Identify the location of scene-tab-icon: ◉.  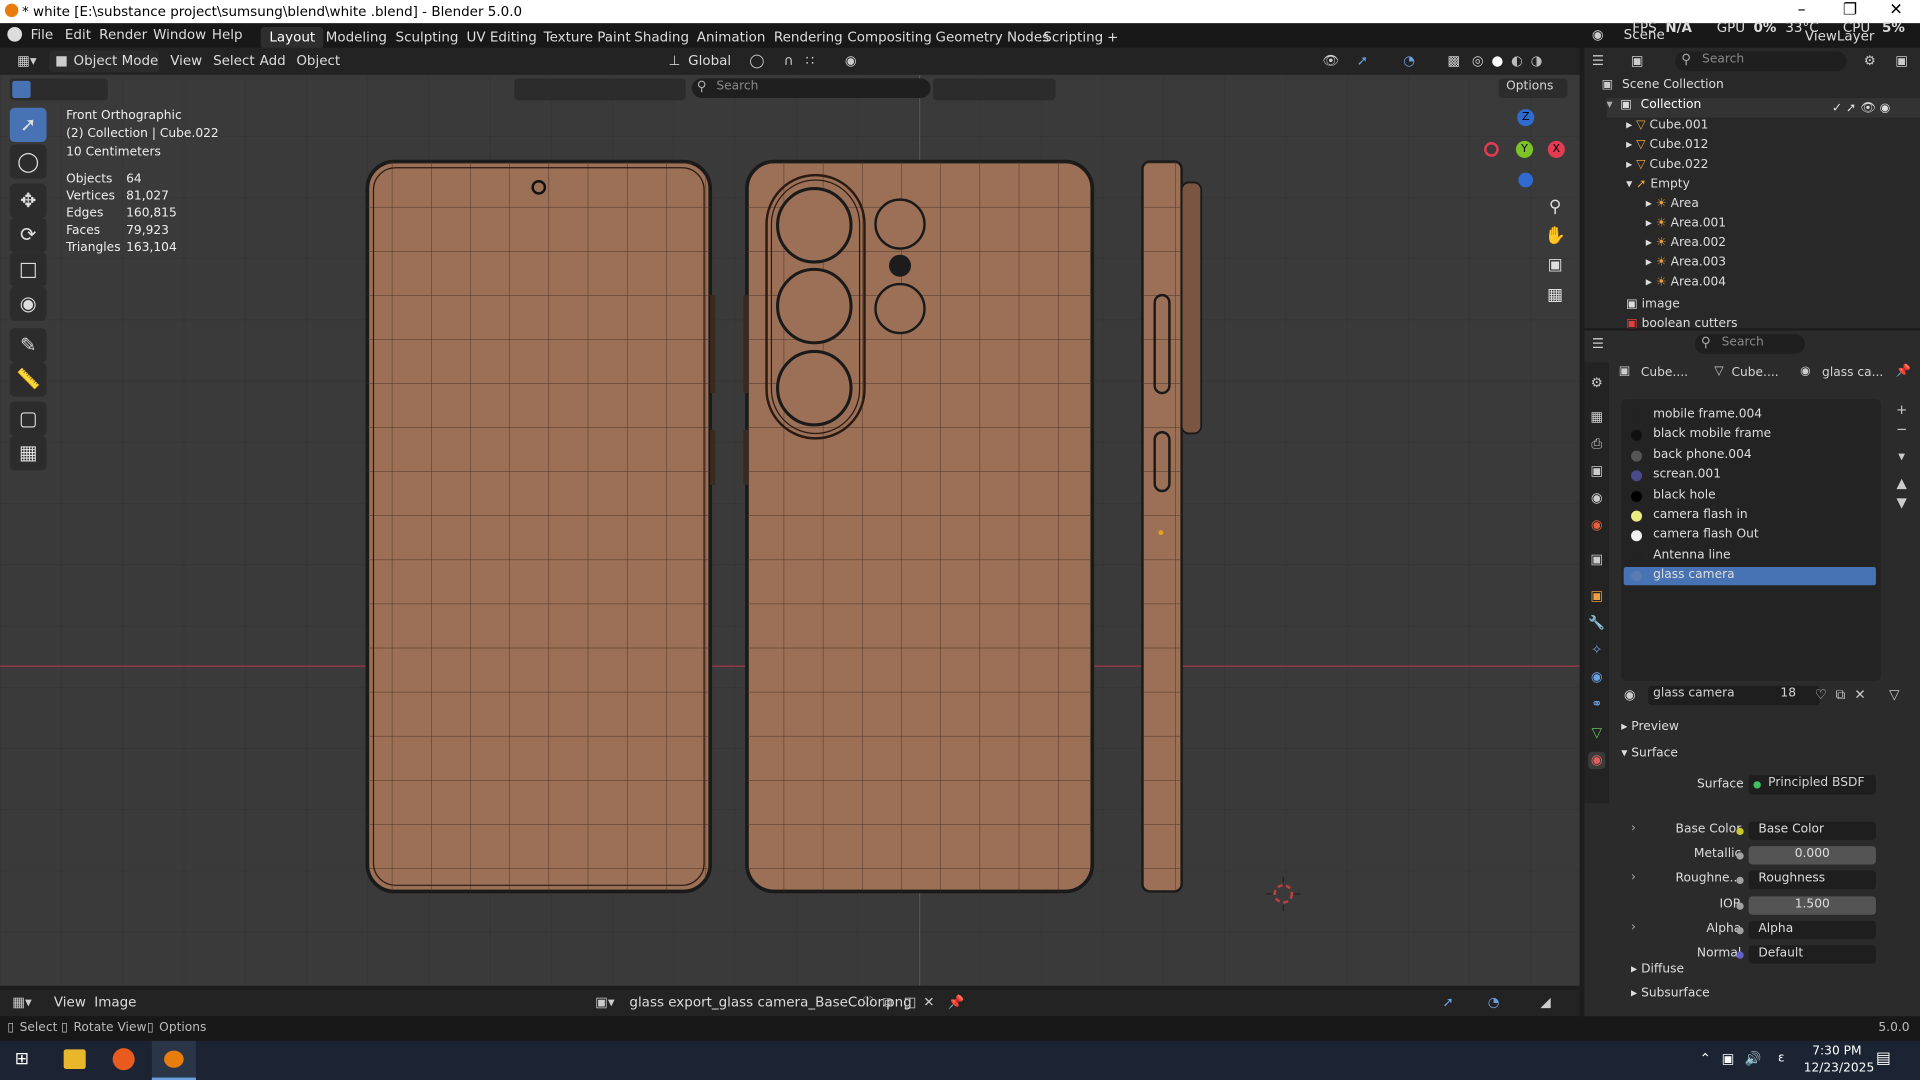
(1596, 498).